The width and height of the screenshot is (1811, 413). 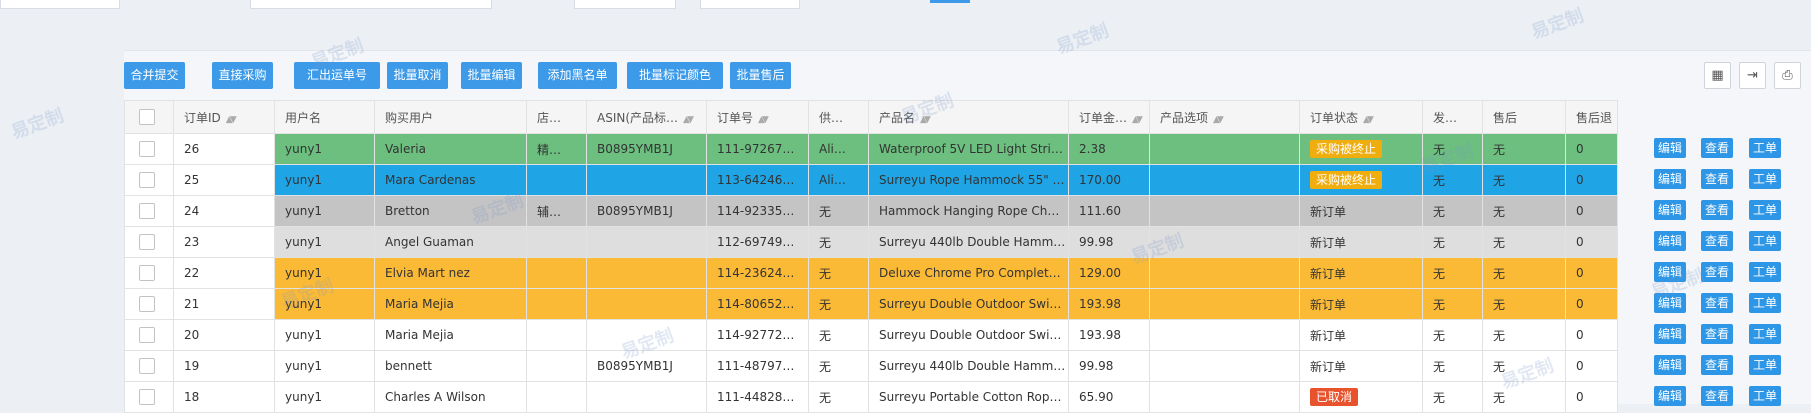 I want to click on print-icon: ⎙, so click(x=1787, y=75).